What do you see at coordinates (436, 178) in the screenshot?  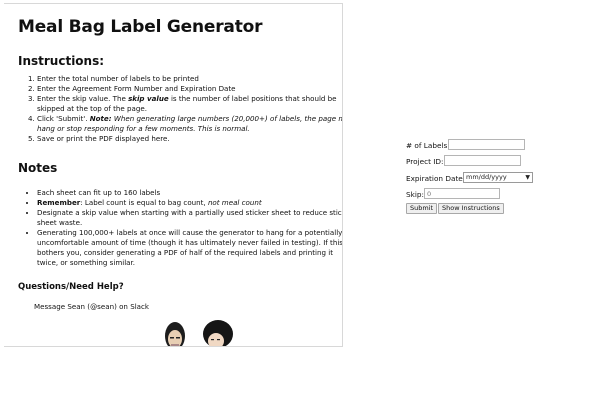 I see `expiration-label: Expiration Date:` at bounding box center [436, 178].